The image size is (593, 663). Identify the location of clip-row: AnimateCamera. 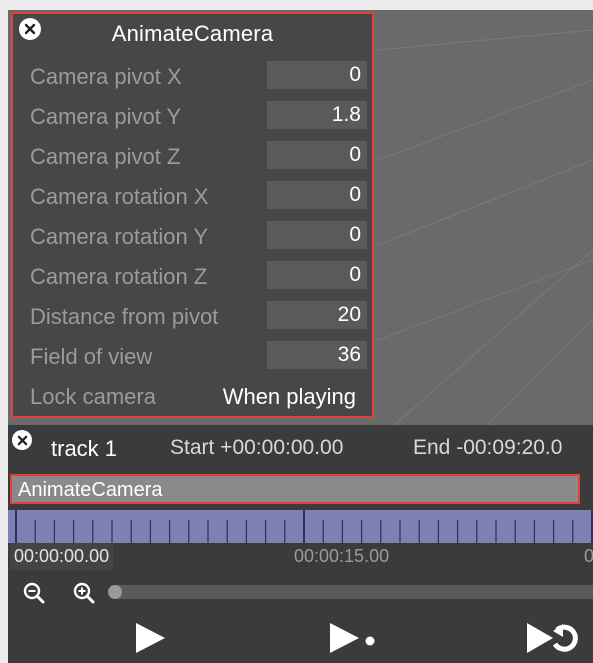
(300, 489).